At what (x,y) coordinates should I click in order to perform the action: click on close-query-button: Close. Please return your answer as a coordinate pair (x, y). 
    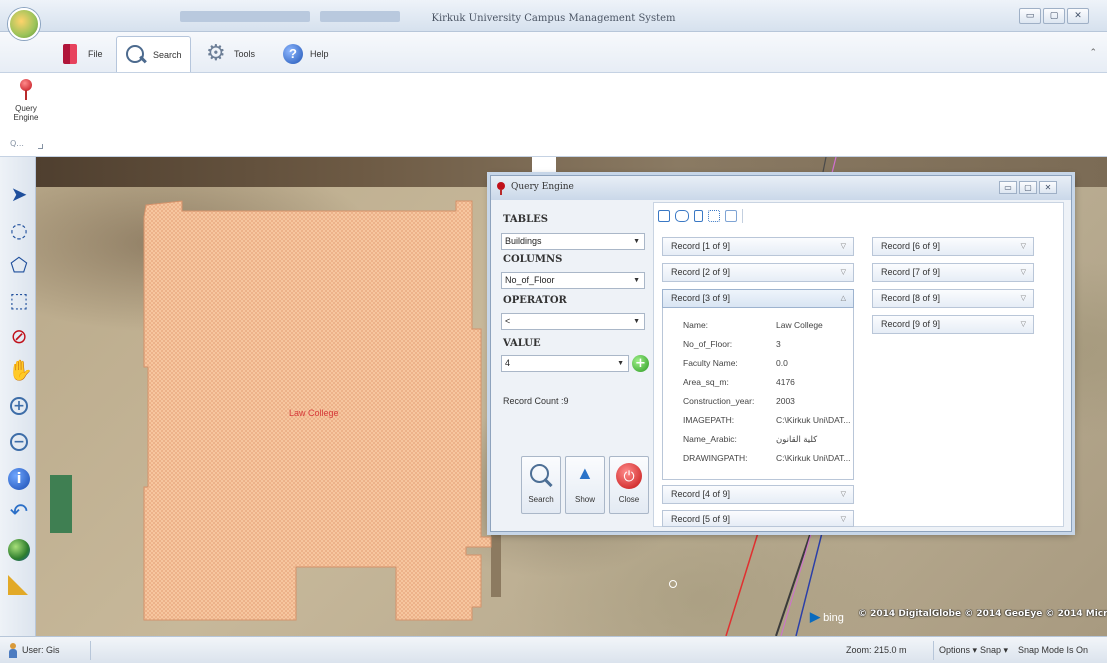
    Looking at the image, I should click on (629, 485).